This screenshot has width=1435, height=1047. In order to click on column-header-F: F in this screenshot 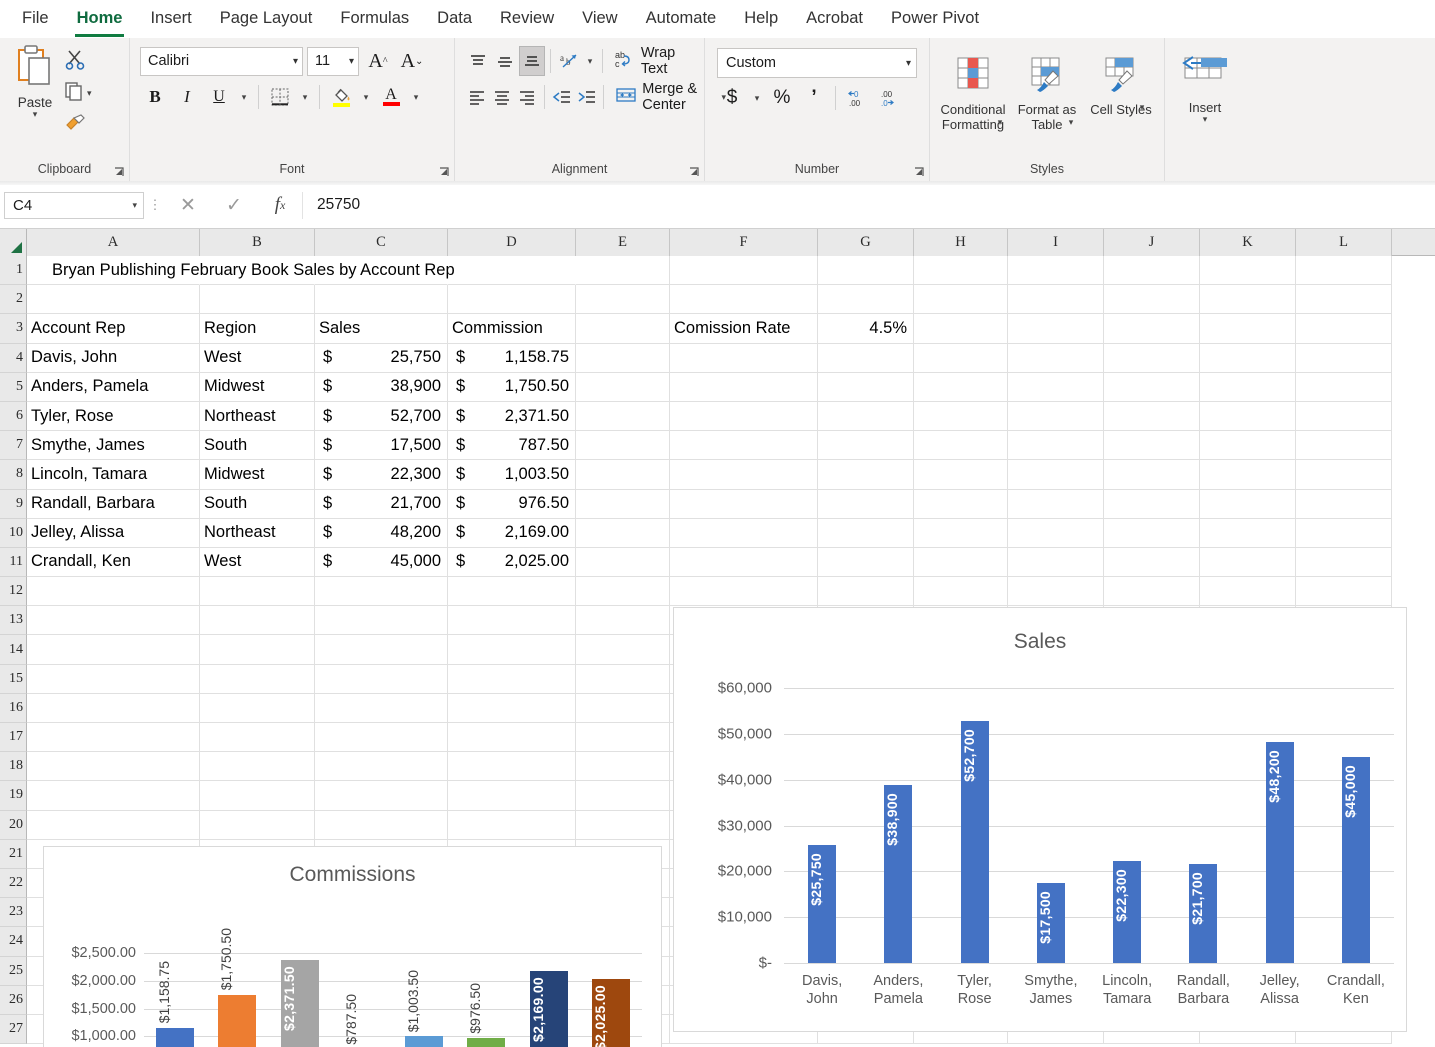, I will do `click(744, 242)`.